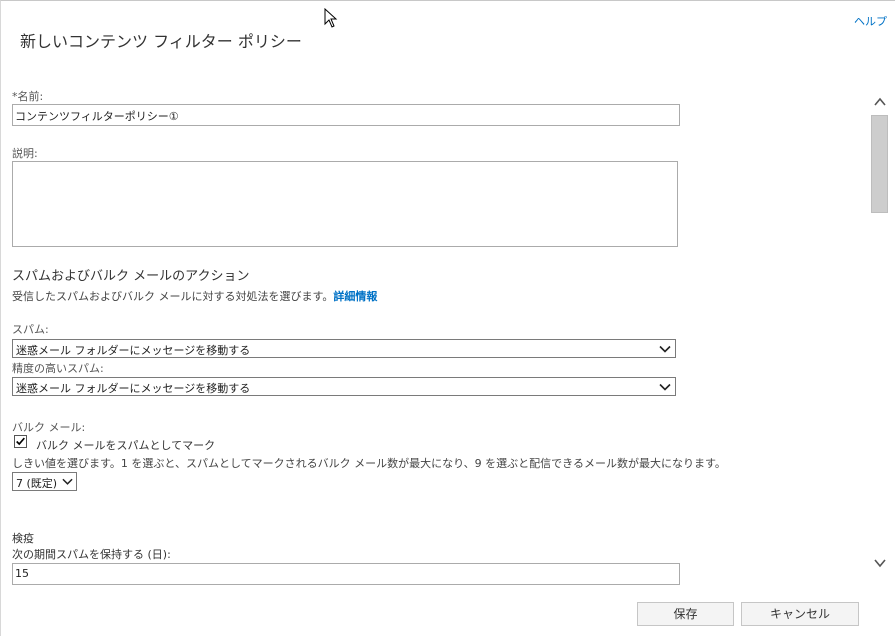 This screenshot has height=636, width=895. I want to click on description-textarea, so click(345, 204).